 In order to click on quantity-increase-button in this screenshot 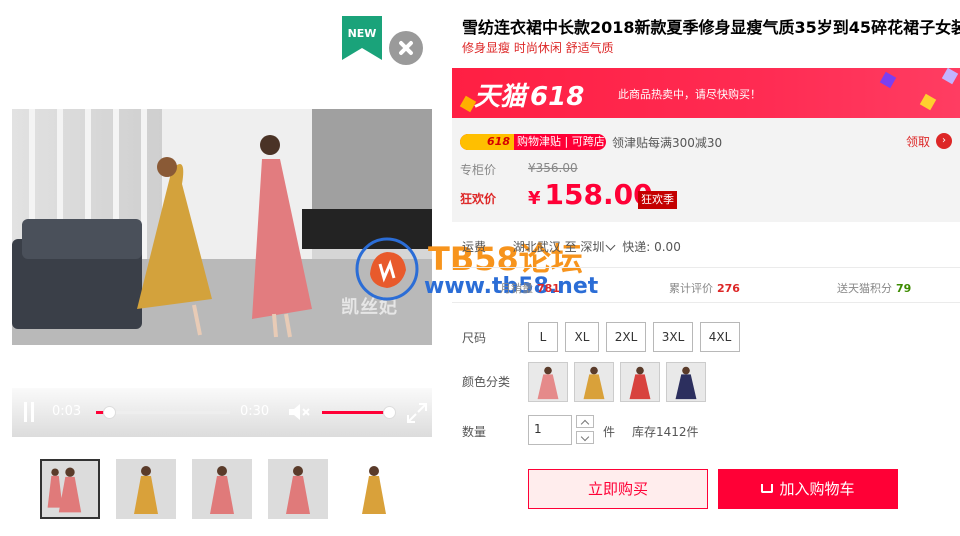, I will do `click(585, 421)`.